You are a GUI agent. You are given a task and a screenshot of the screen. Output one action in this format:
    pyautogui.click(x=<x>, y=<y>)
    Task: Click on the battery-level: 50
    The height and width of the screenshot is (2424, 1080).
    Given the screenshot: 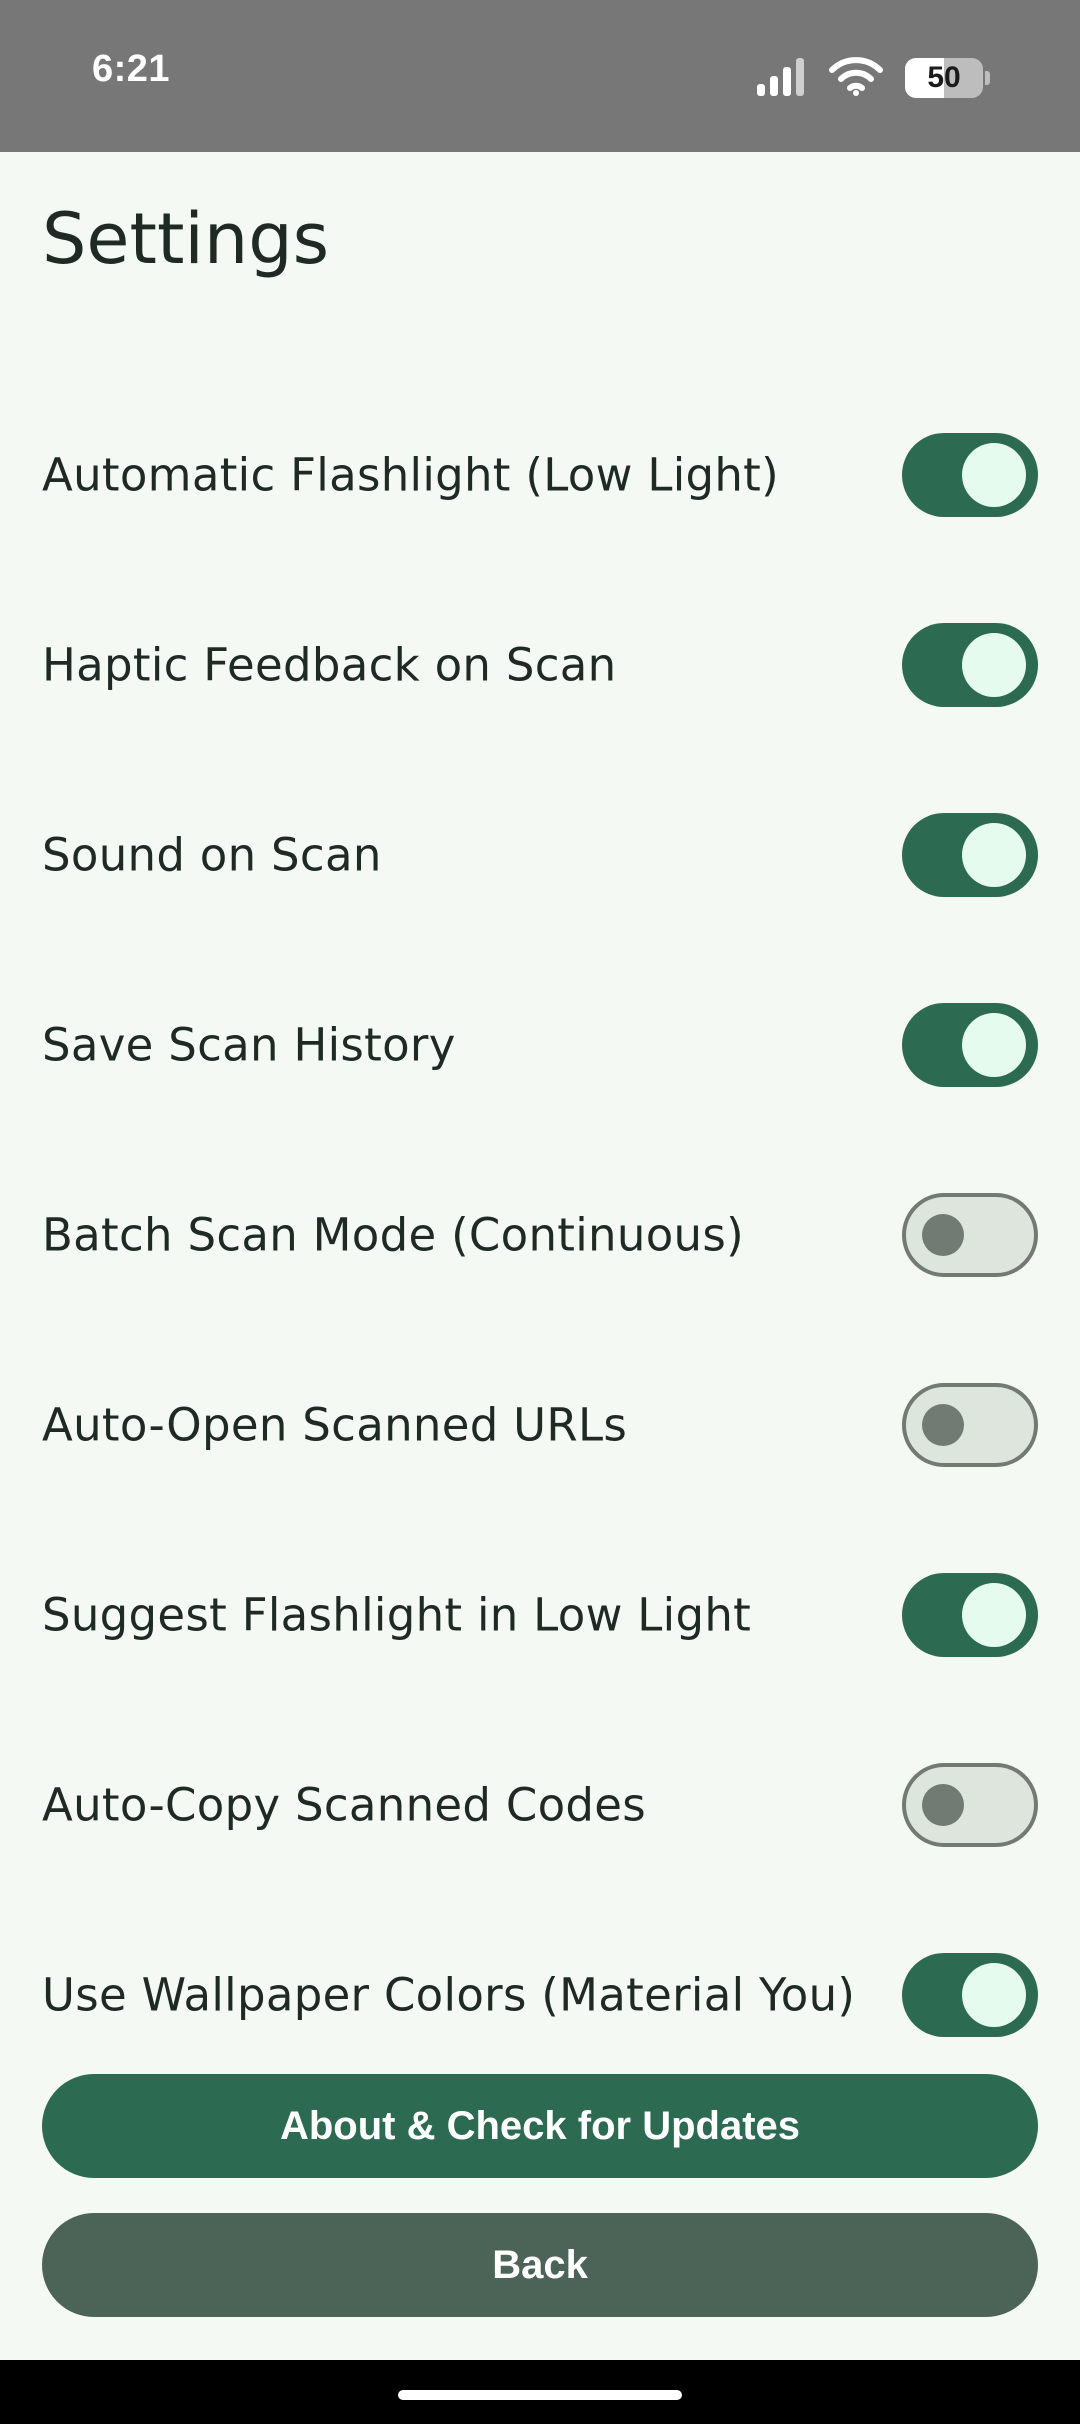 What is the action you would take?
    pyautogui.click(x=944, y=77)
    